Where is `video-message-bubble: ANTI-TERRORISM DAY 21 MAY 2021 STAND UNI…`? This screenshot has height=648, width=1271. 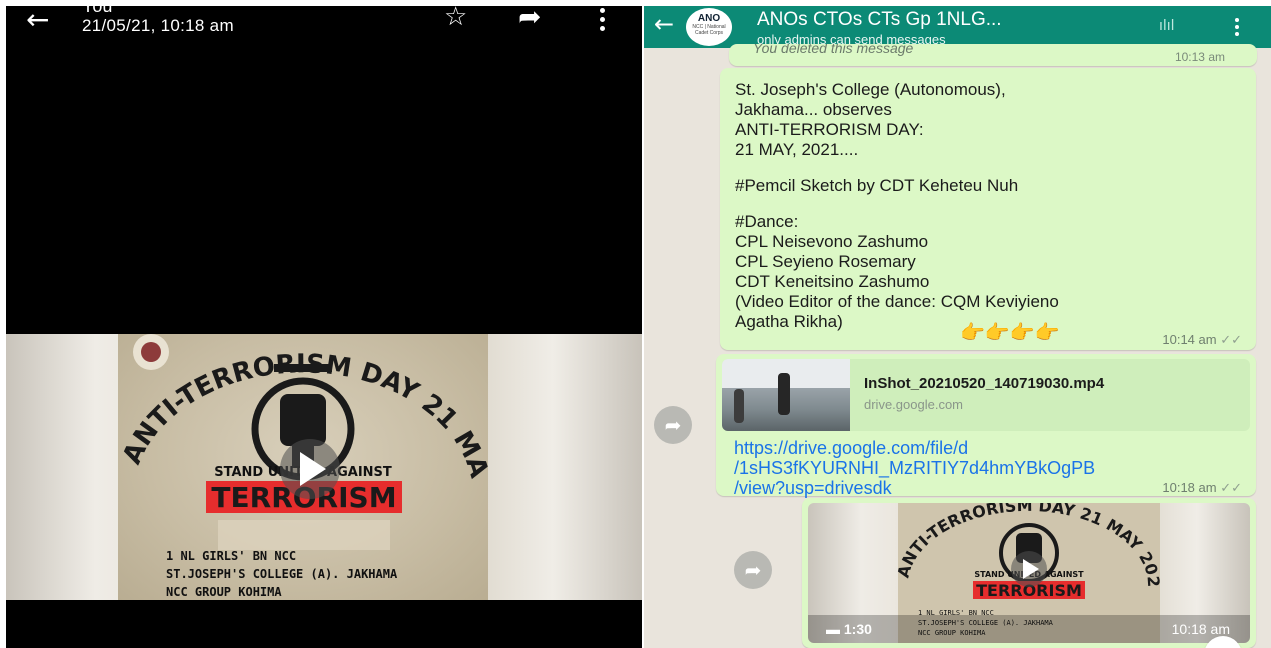 video-message-bubble: ANTI-TERRORISM DAY 21 MAY 2021 STAND UNI… is located at coordinates (1029, 573).